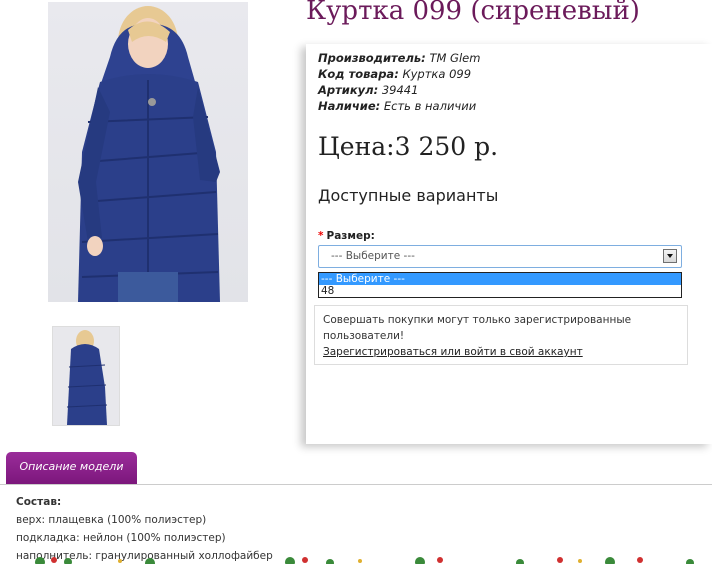 The image size is (712, 573). I want to click on size-option-placeholder: --- Выберите ---, so click(500, 279).